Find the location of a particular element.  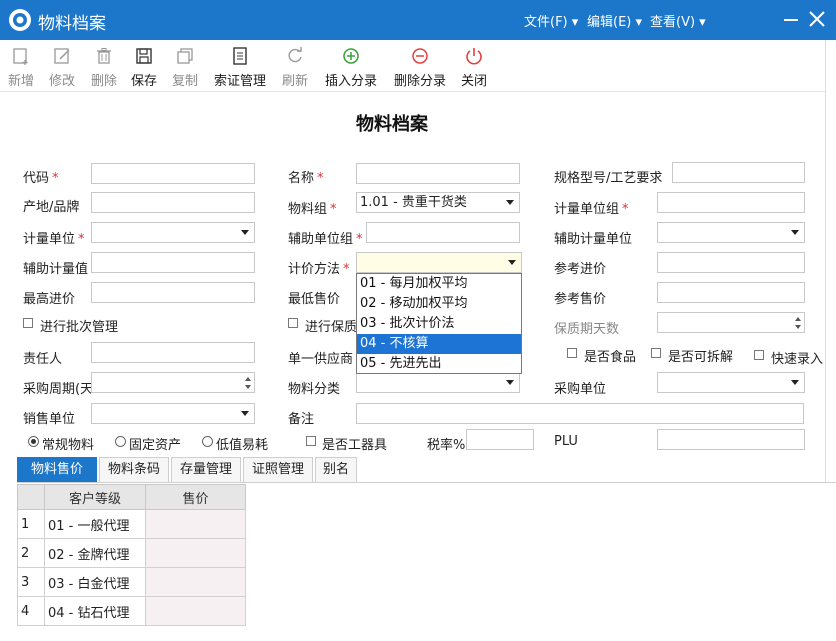

is-split-label: 是否可拆解 is located at coordinates (701, 357).